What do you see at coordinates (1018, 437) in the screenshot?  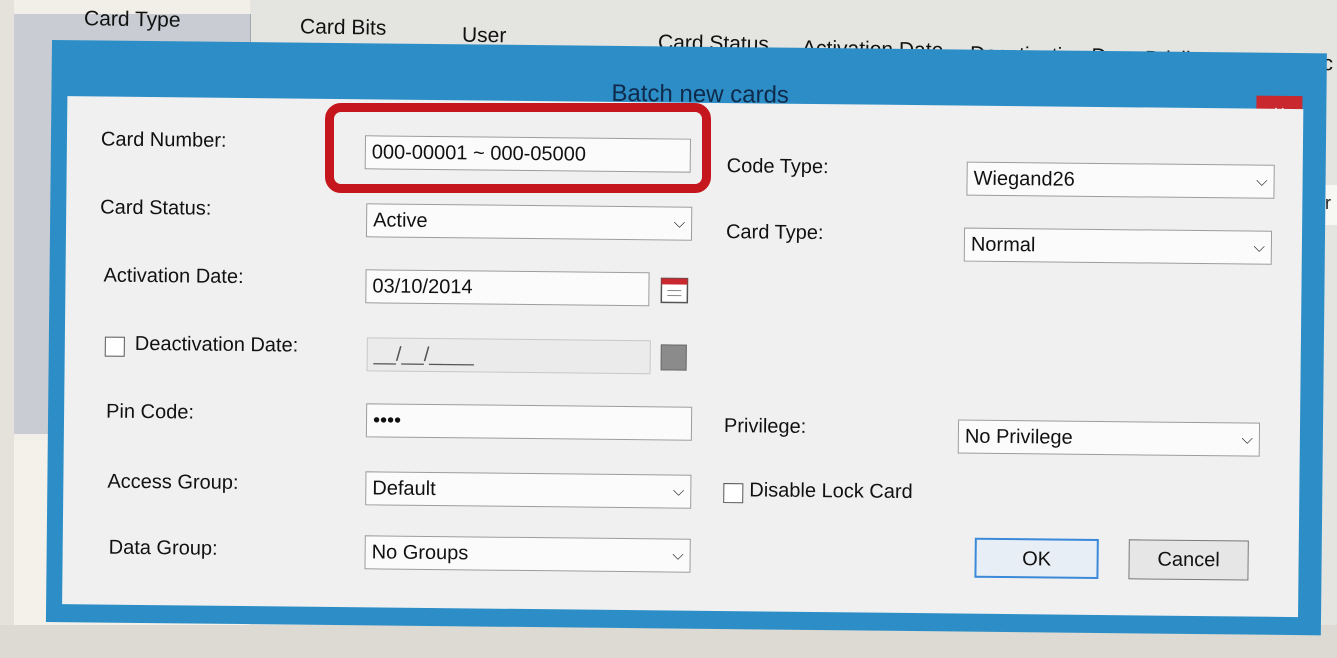 I see `privilege-value: No Privilege` at bounding box center [1018, 437].